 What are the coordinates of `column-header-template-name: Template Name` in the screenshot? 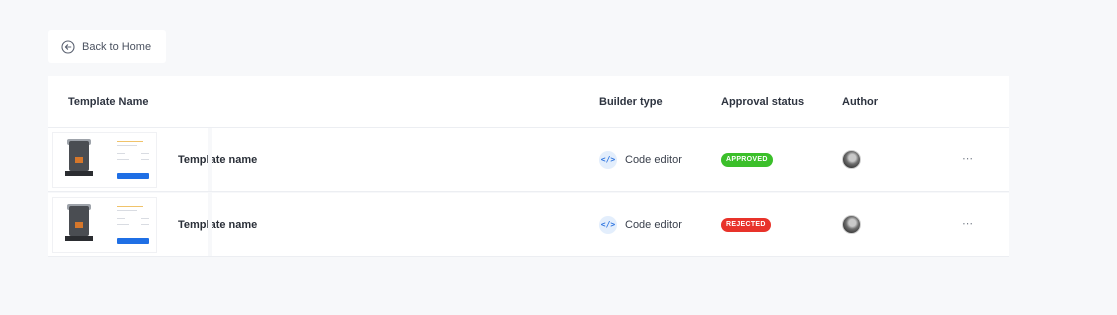 It's located at (108, 101).